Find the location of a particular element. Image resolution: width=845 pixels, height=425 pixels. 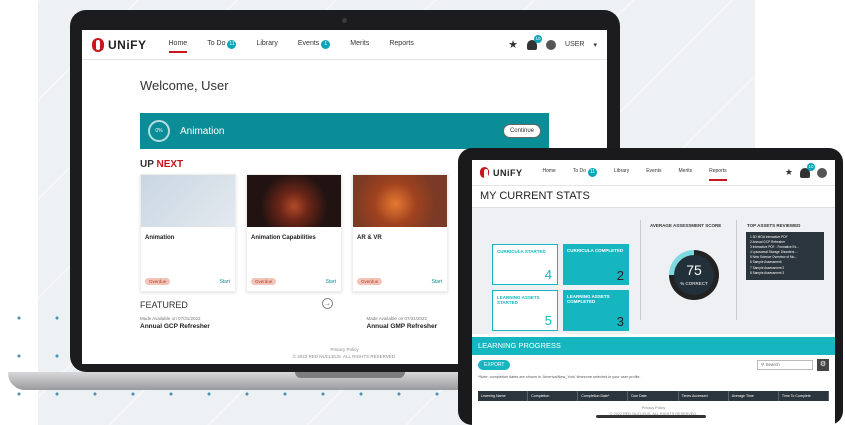

avg-score-center: 75 % CORRECT is located at coordinates (694, 275).